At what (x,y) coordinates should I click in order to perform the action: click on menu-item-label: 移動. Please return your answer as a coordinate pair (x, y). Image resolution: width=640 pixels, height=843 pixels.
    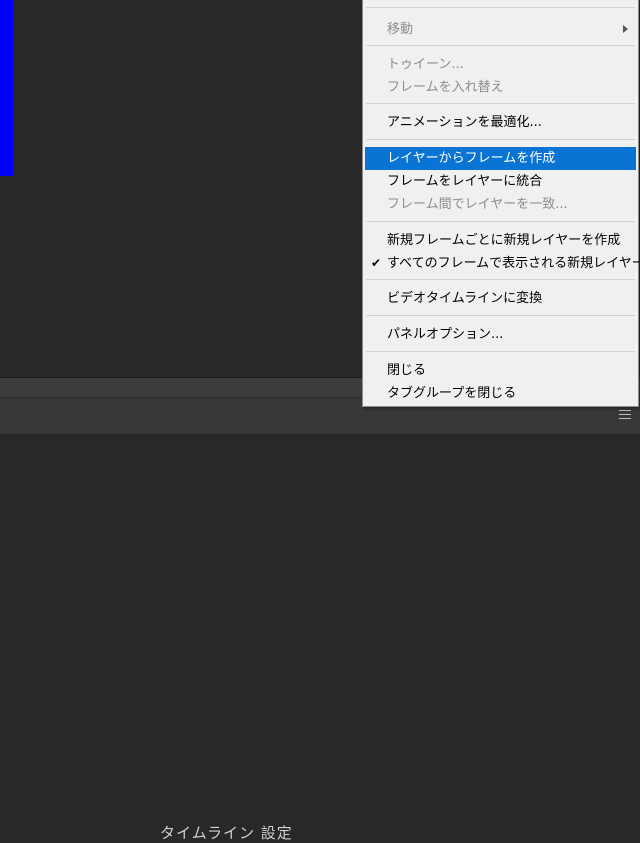
    Looking at the image, I should click on (400, 29).